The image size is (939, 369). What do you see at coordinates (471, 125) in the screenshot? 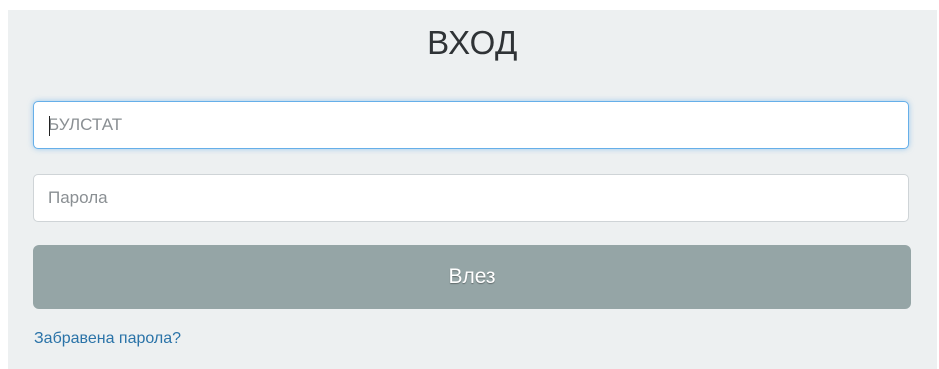
I see `bulstat-input` at bounding box center [471, 125].